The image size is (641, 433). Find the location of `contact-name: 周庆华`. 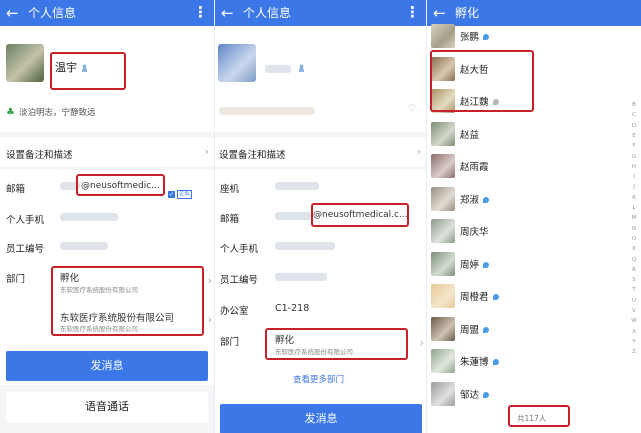

contact-name: 周庆华 is located at coordinates (474, 232).